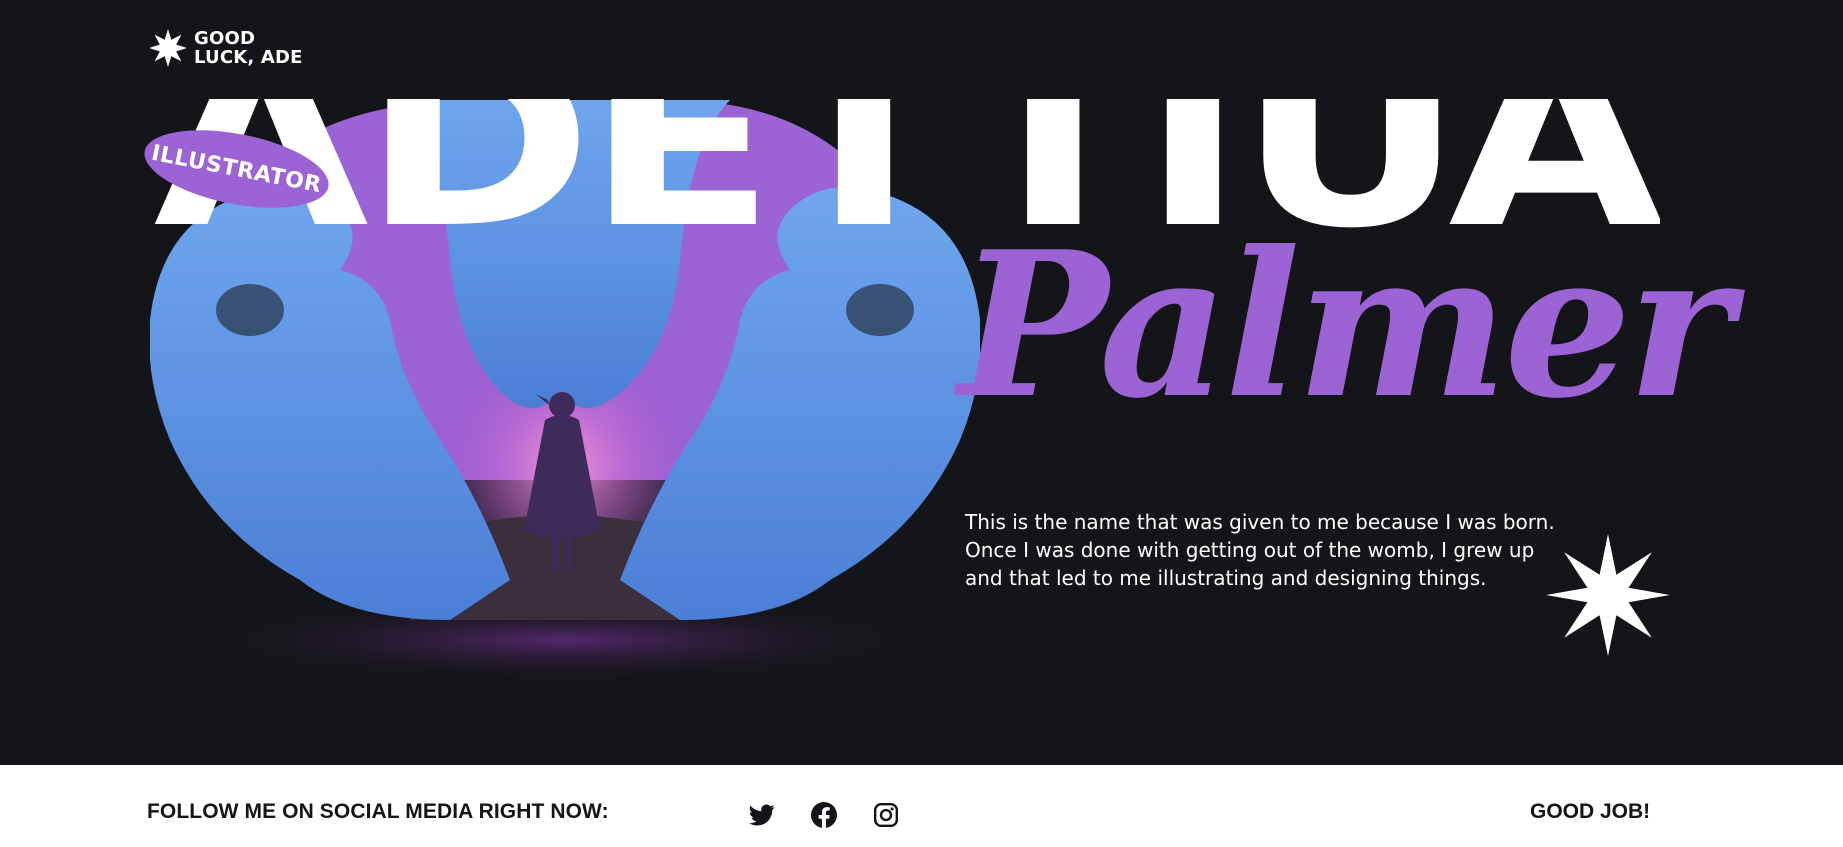 The height and width of the screenshot is (847, 1843). Describe the element at coordinates (886, 815) in the screenshot. I see `instagram-icon` at that location.